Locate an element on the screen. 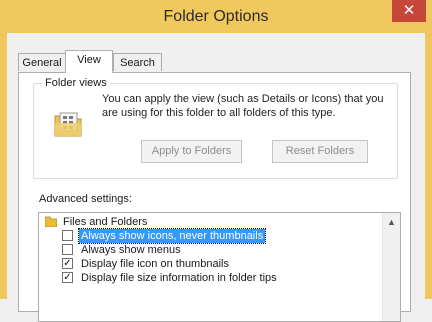 This screenshot has height=322, width=432. tab-view: View is located at coordinates (89, 61).